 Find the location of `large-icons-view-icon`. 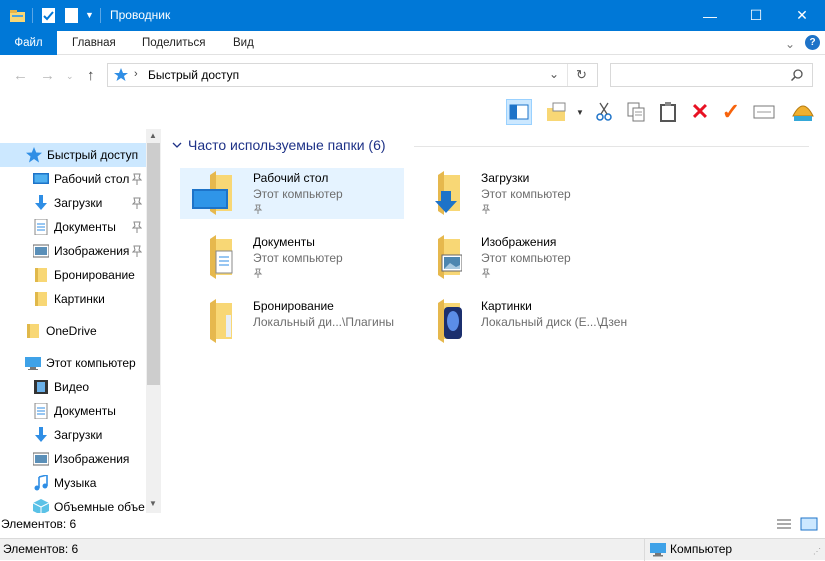

large-icons-view-icon is located at coordinates (809, 524).